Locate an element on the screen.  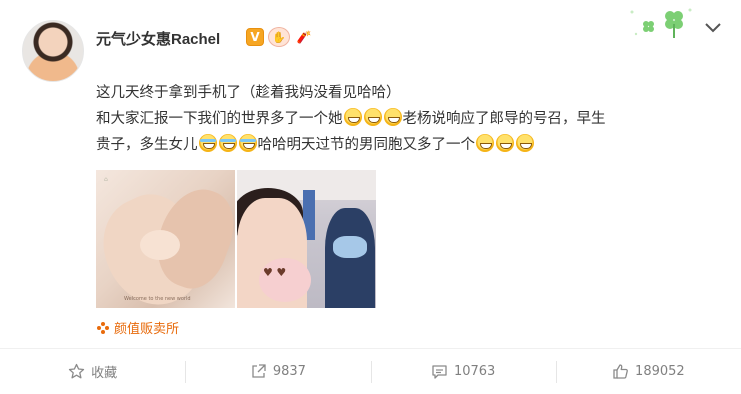
father is located at coordinates (350, 258).